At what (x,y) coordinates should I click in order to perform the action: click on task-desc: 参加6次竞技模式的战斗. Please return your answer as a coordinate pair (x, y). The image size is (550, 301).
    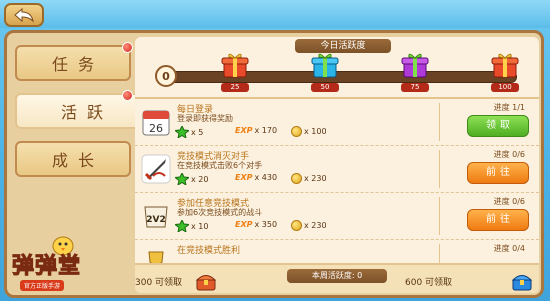
    Looking at the image, I should click on (220, 212).